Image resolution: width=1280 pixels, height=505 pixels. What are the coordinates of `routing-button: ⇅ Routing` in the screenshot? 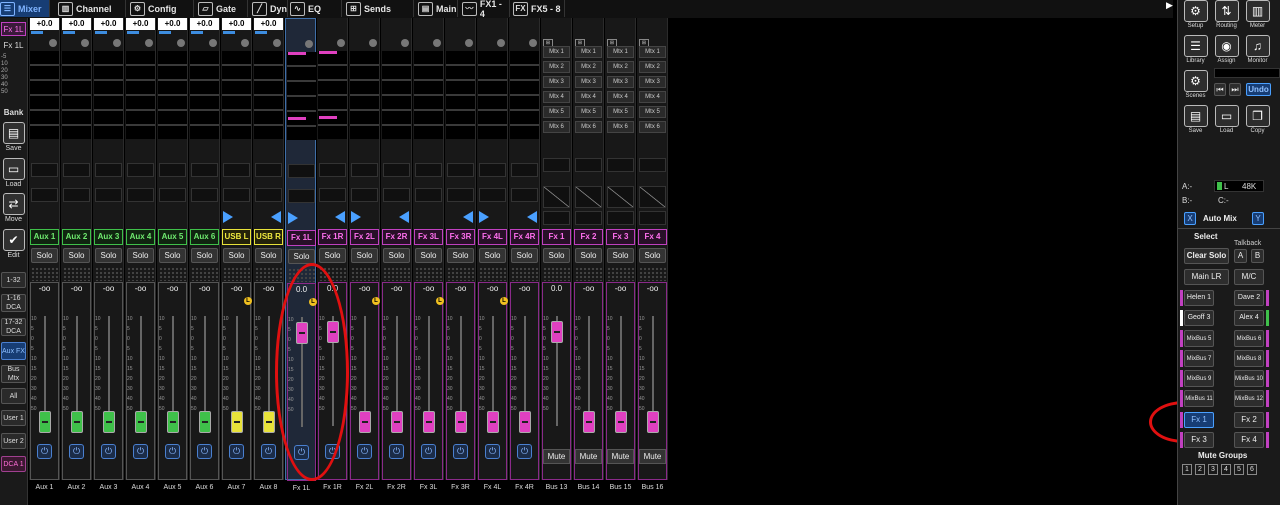 It's located at (1226, 14).